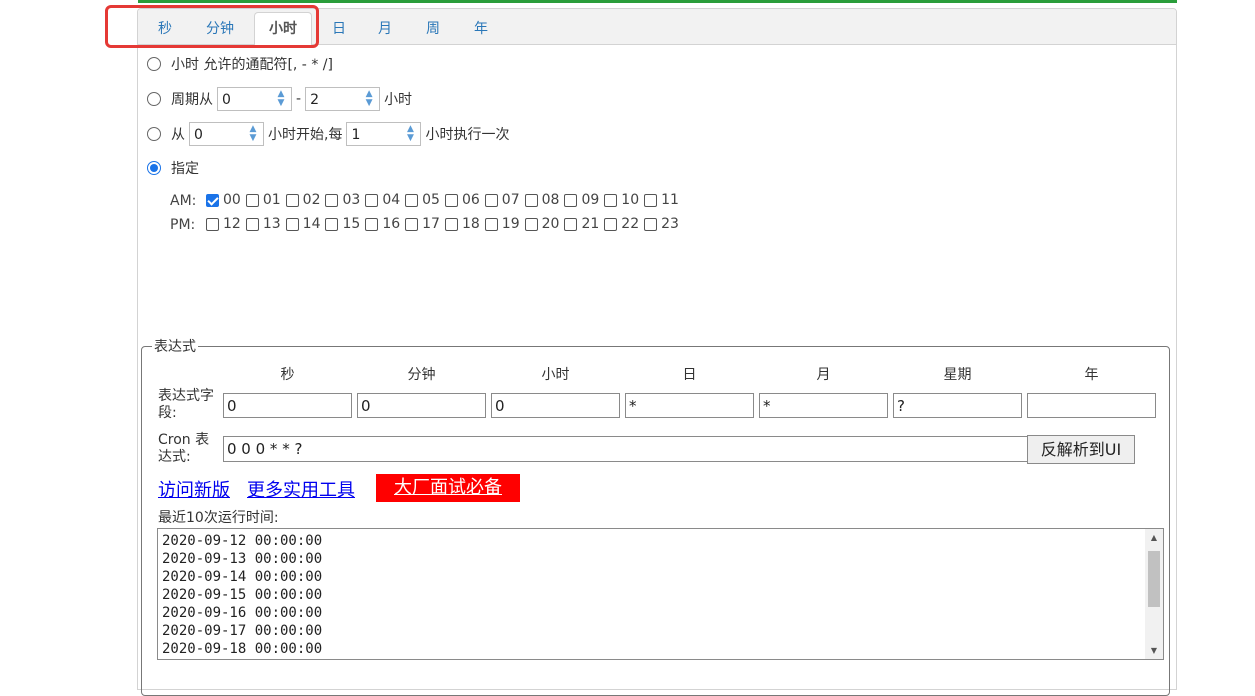  What do you see at coordinates (240, 64) in the screenshot?
I see `option-wildcard: 小时 允许的通配符[, - * /]` at bounding box center [240, 64].